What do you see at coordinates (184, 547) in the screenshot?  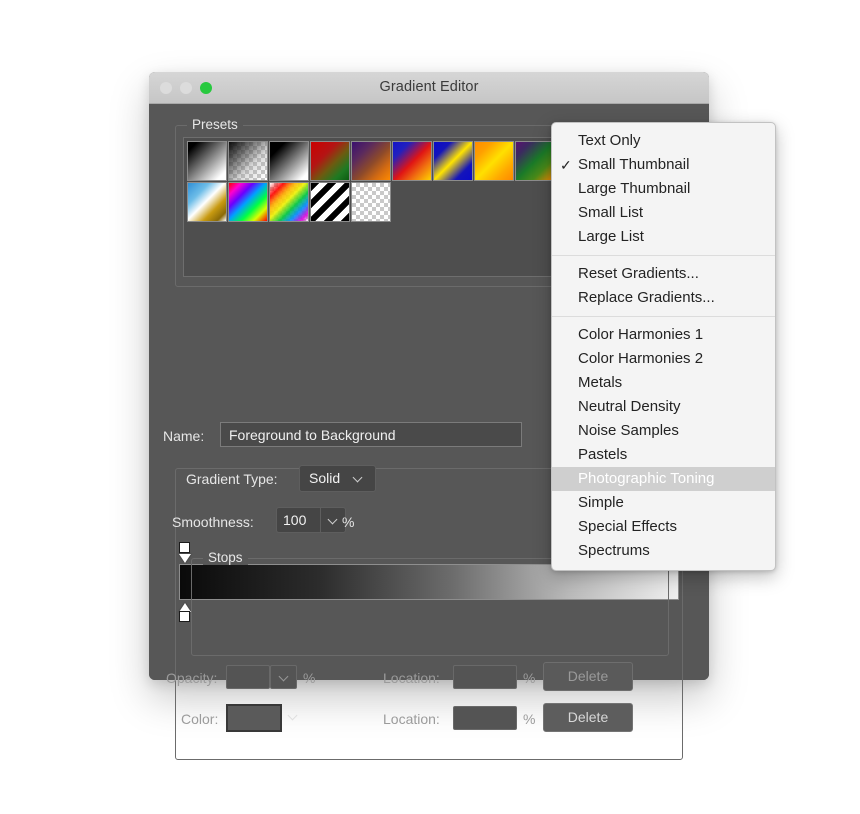 I see `opacity-stop-handle` at bounding box center [184, 547].